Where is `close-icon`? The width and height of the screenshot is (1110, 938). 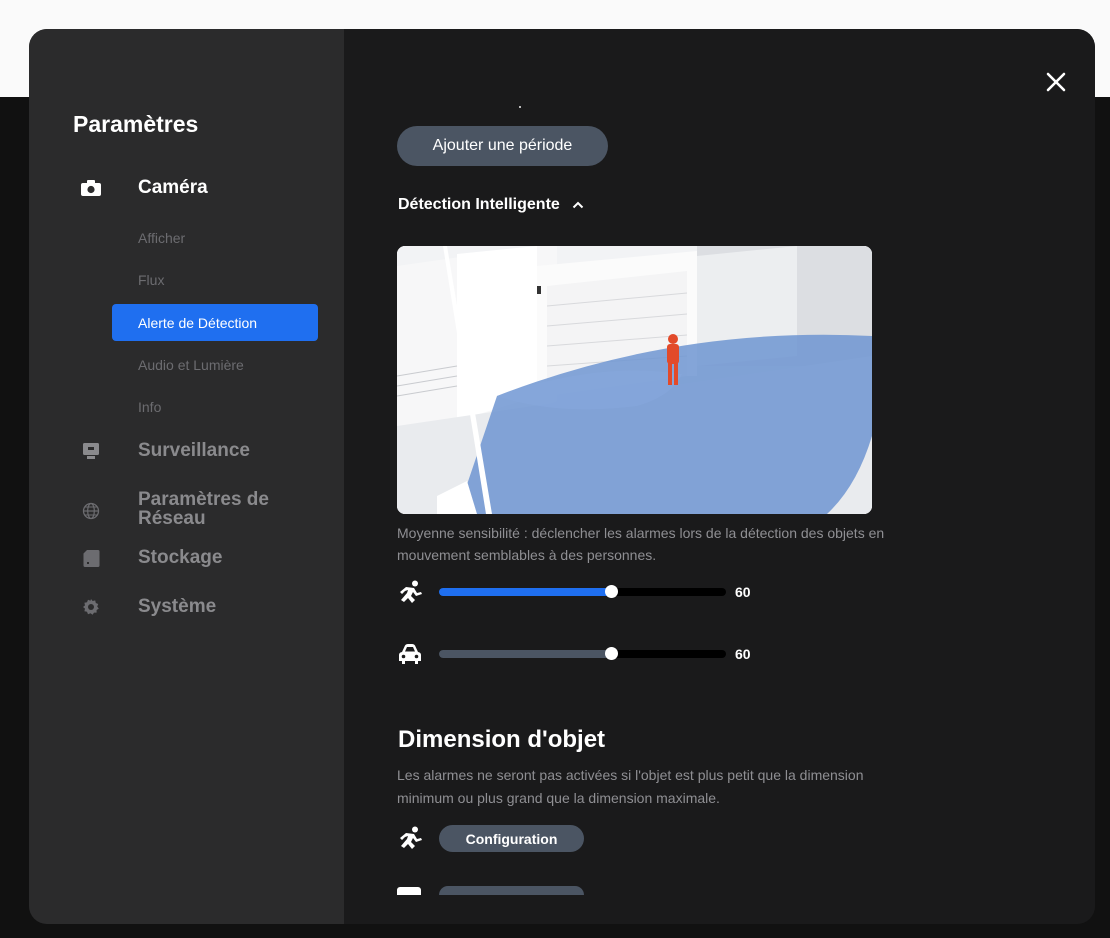
close-icon is located at coordinates (1056, 82).